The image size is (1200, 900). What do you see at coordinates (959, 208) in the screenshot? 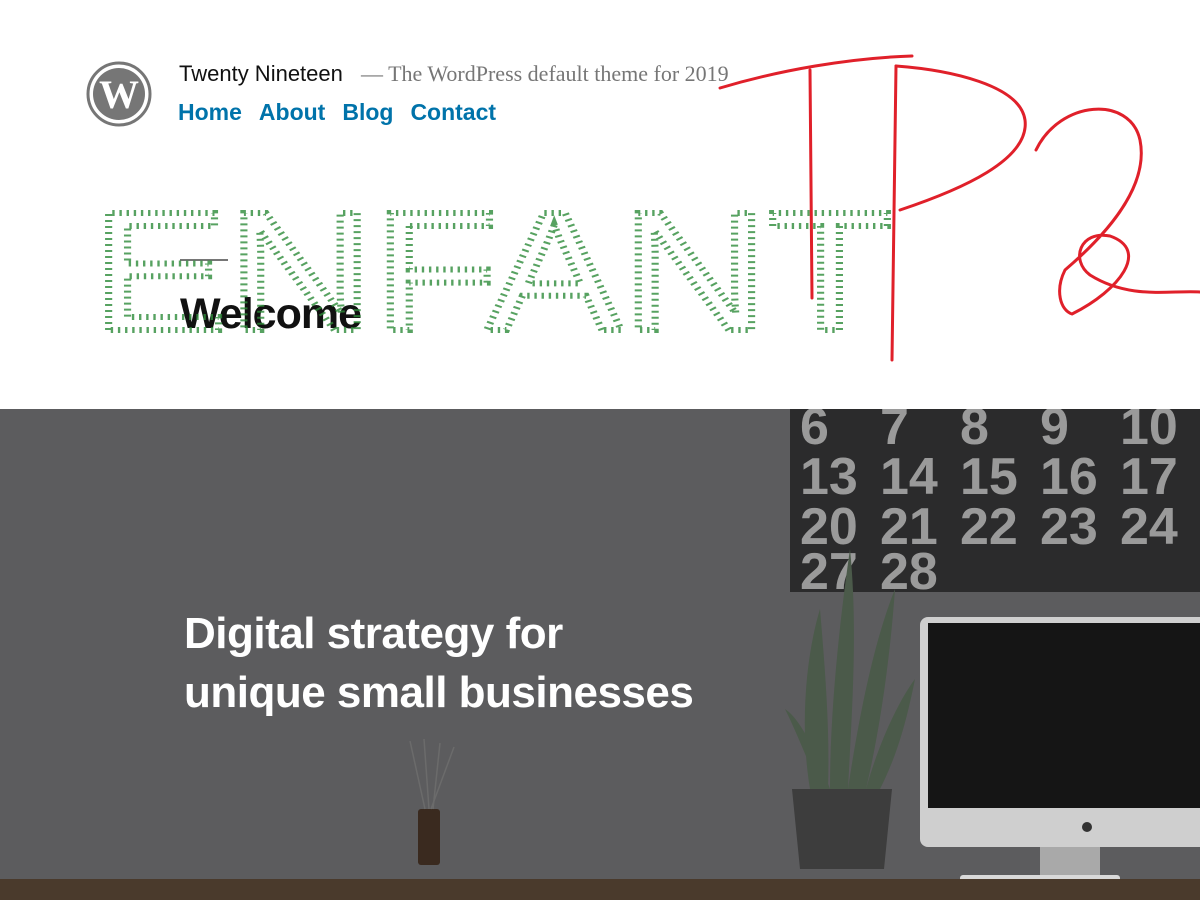
I see `red-drawn-text` at bounding box center [959, 208].